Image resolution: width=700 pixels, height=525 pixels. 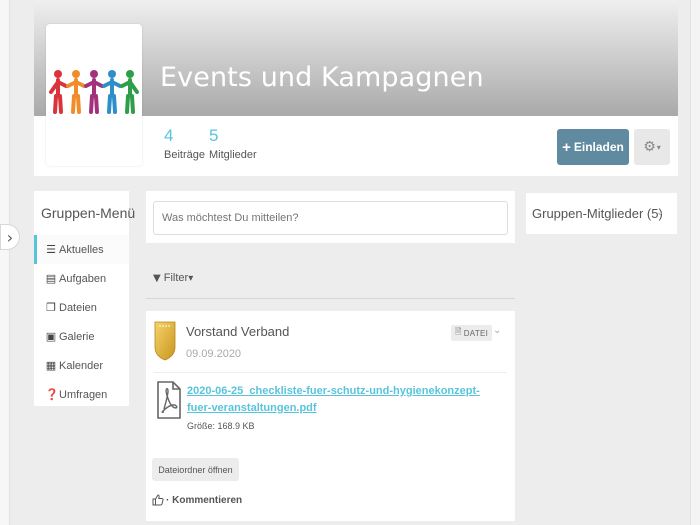 I want to click on post-menu-chevron-icon: ⌄, so click(x=497, y=330).